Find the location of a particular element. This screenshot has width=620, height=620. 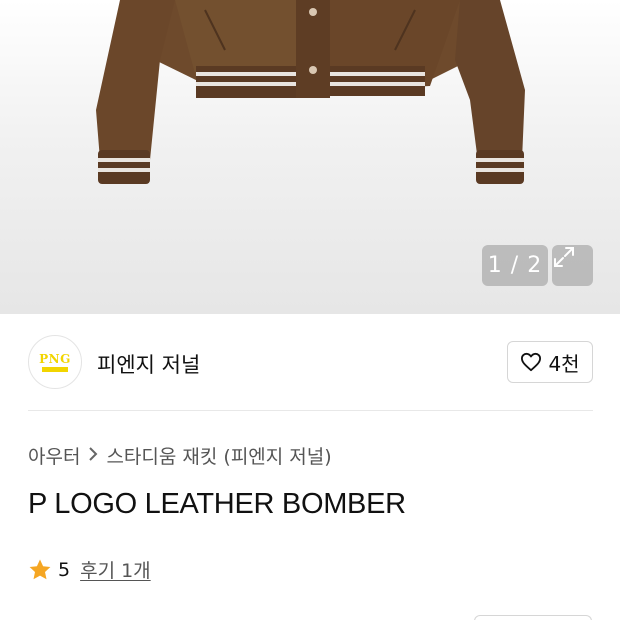

fullscreen-button is located at coordinates (572, 265).